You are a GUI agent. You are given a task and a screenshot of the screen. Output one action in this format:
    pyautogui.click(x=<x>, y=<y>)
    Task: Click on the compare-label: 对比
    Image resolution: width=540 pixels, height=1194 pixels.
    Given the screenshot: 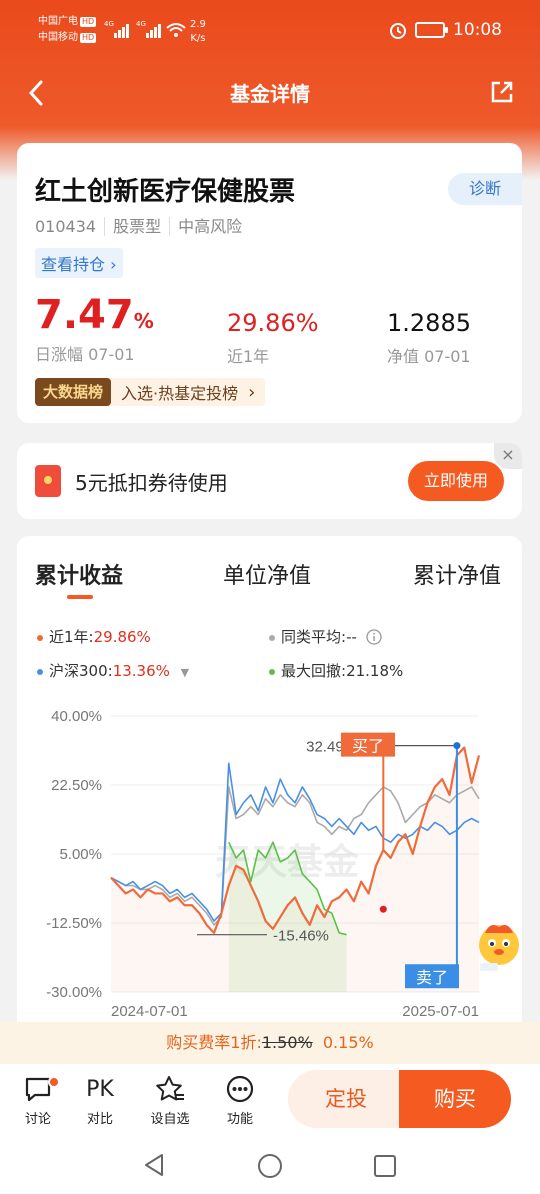 What is the action you would take?
    pyautogui.click(x=99, y=1119)
    